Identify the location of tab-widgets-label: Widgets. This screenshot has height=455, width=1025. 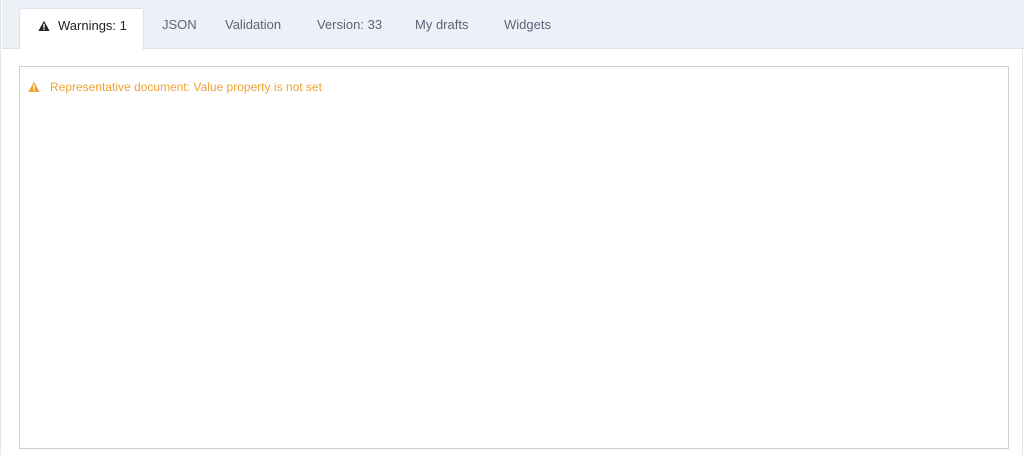
(527, 24).